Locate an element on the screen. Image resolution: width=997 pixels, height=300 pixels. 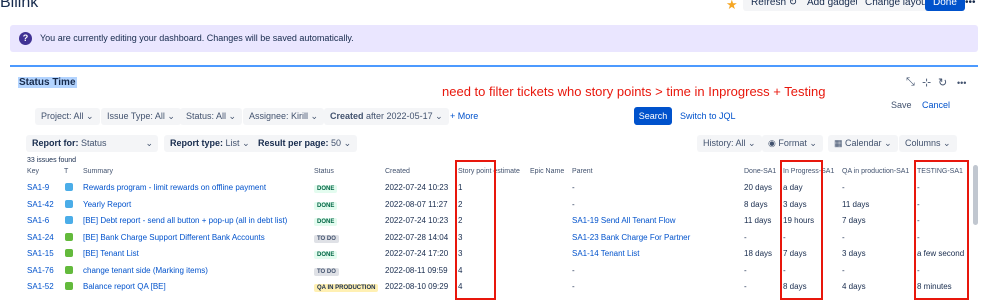
report-for-label: Report for: is located at coordinates (55, 143).